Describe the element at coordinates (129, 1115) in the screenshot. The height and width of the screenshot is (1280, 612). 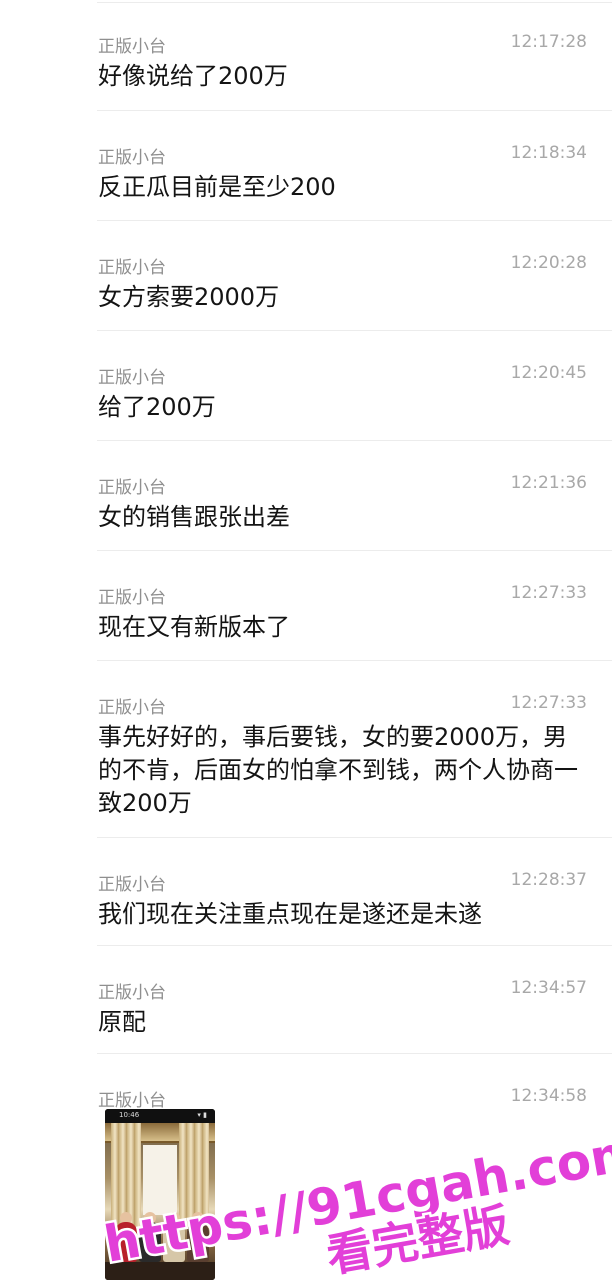
I see `thumbnail-status-time: 10:46` at that location.